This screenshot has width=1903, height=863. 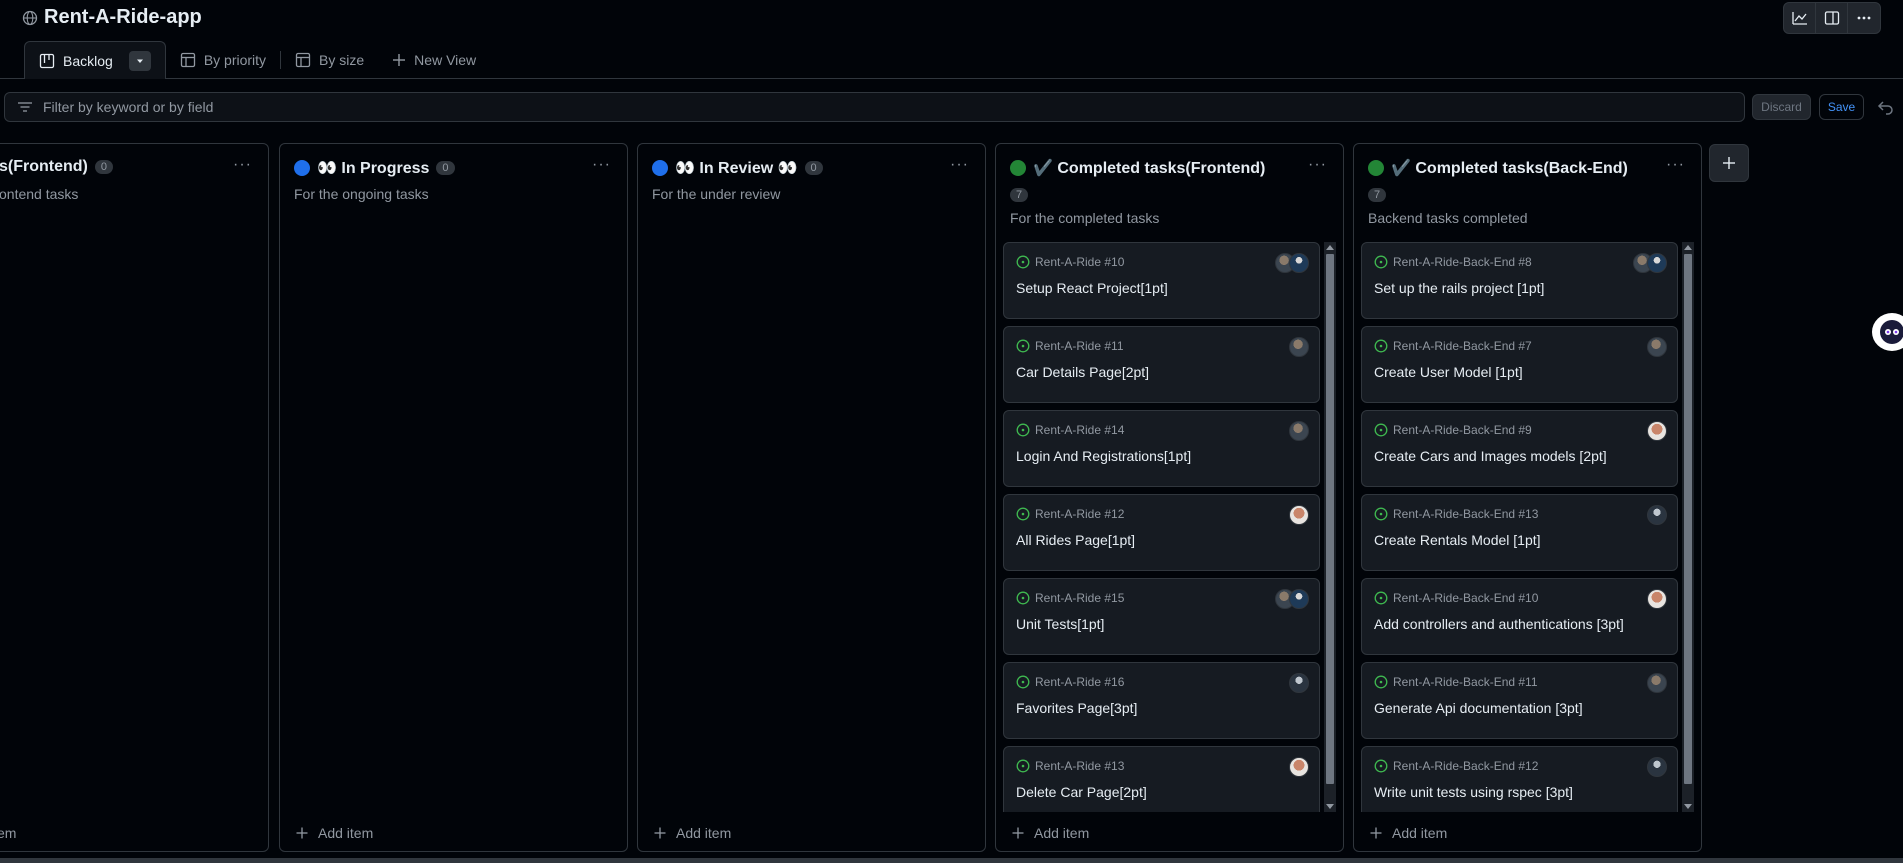 What do you see at coordinates (1149, 168) in the screenshot?
I see `column-title: ✔️ Completed tasks(Frontend)` at bounding box center [1149, 168].